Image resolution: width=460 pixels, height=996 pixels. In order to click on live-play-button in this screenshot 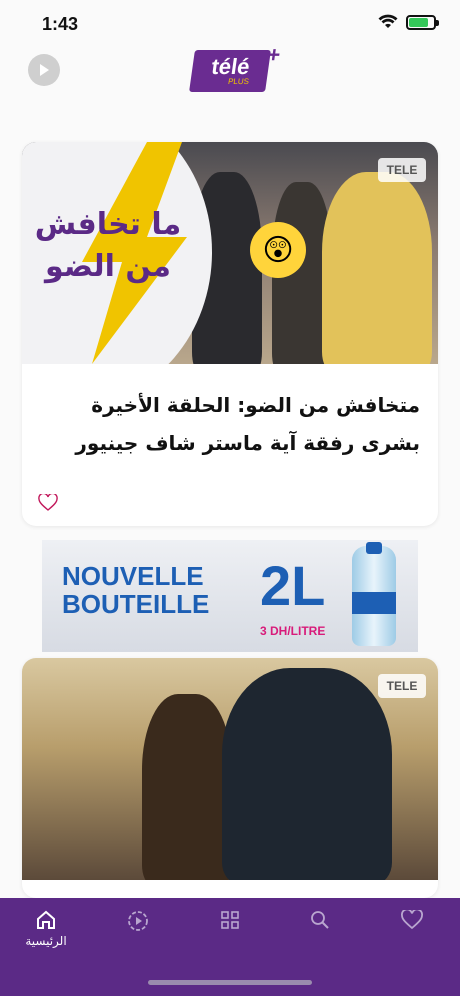, I will do `click(44, 70)`.